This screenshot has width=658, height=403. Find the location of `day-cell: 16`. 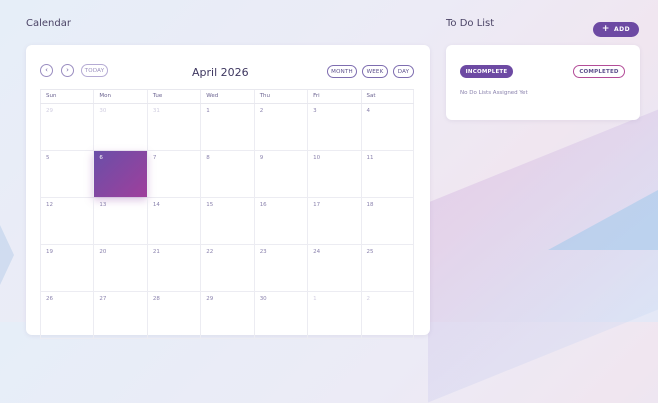

day-cell: 16 is located at coordinates (280, 221).